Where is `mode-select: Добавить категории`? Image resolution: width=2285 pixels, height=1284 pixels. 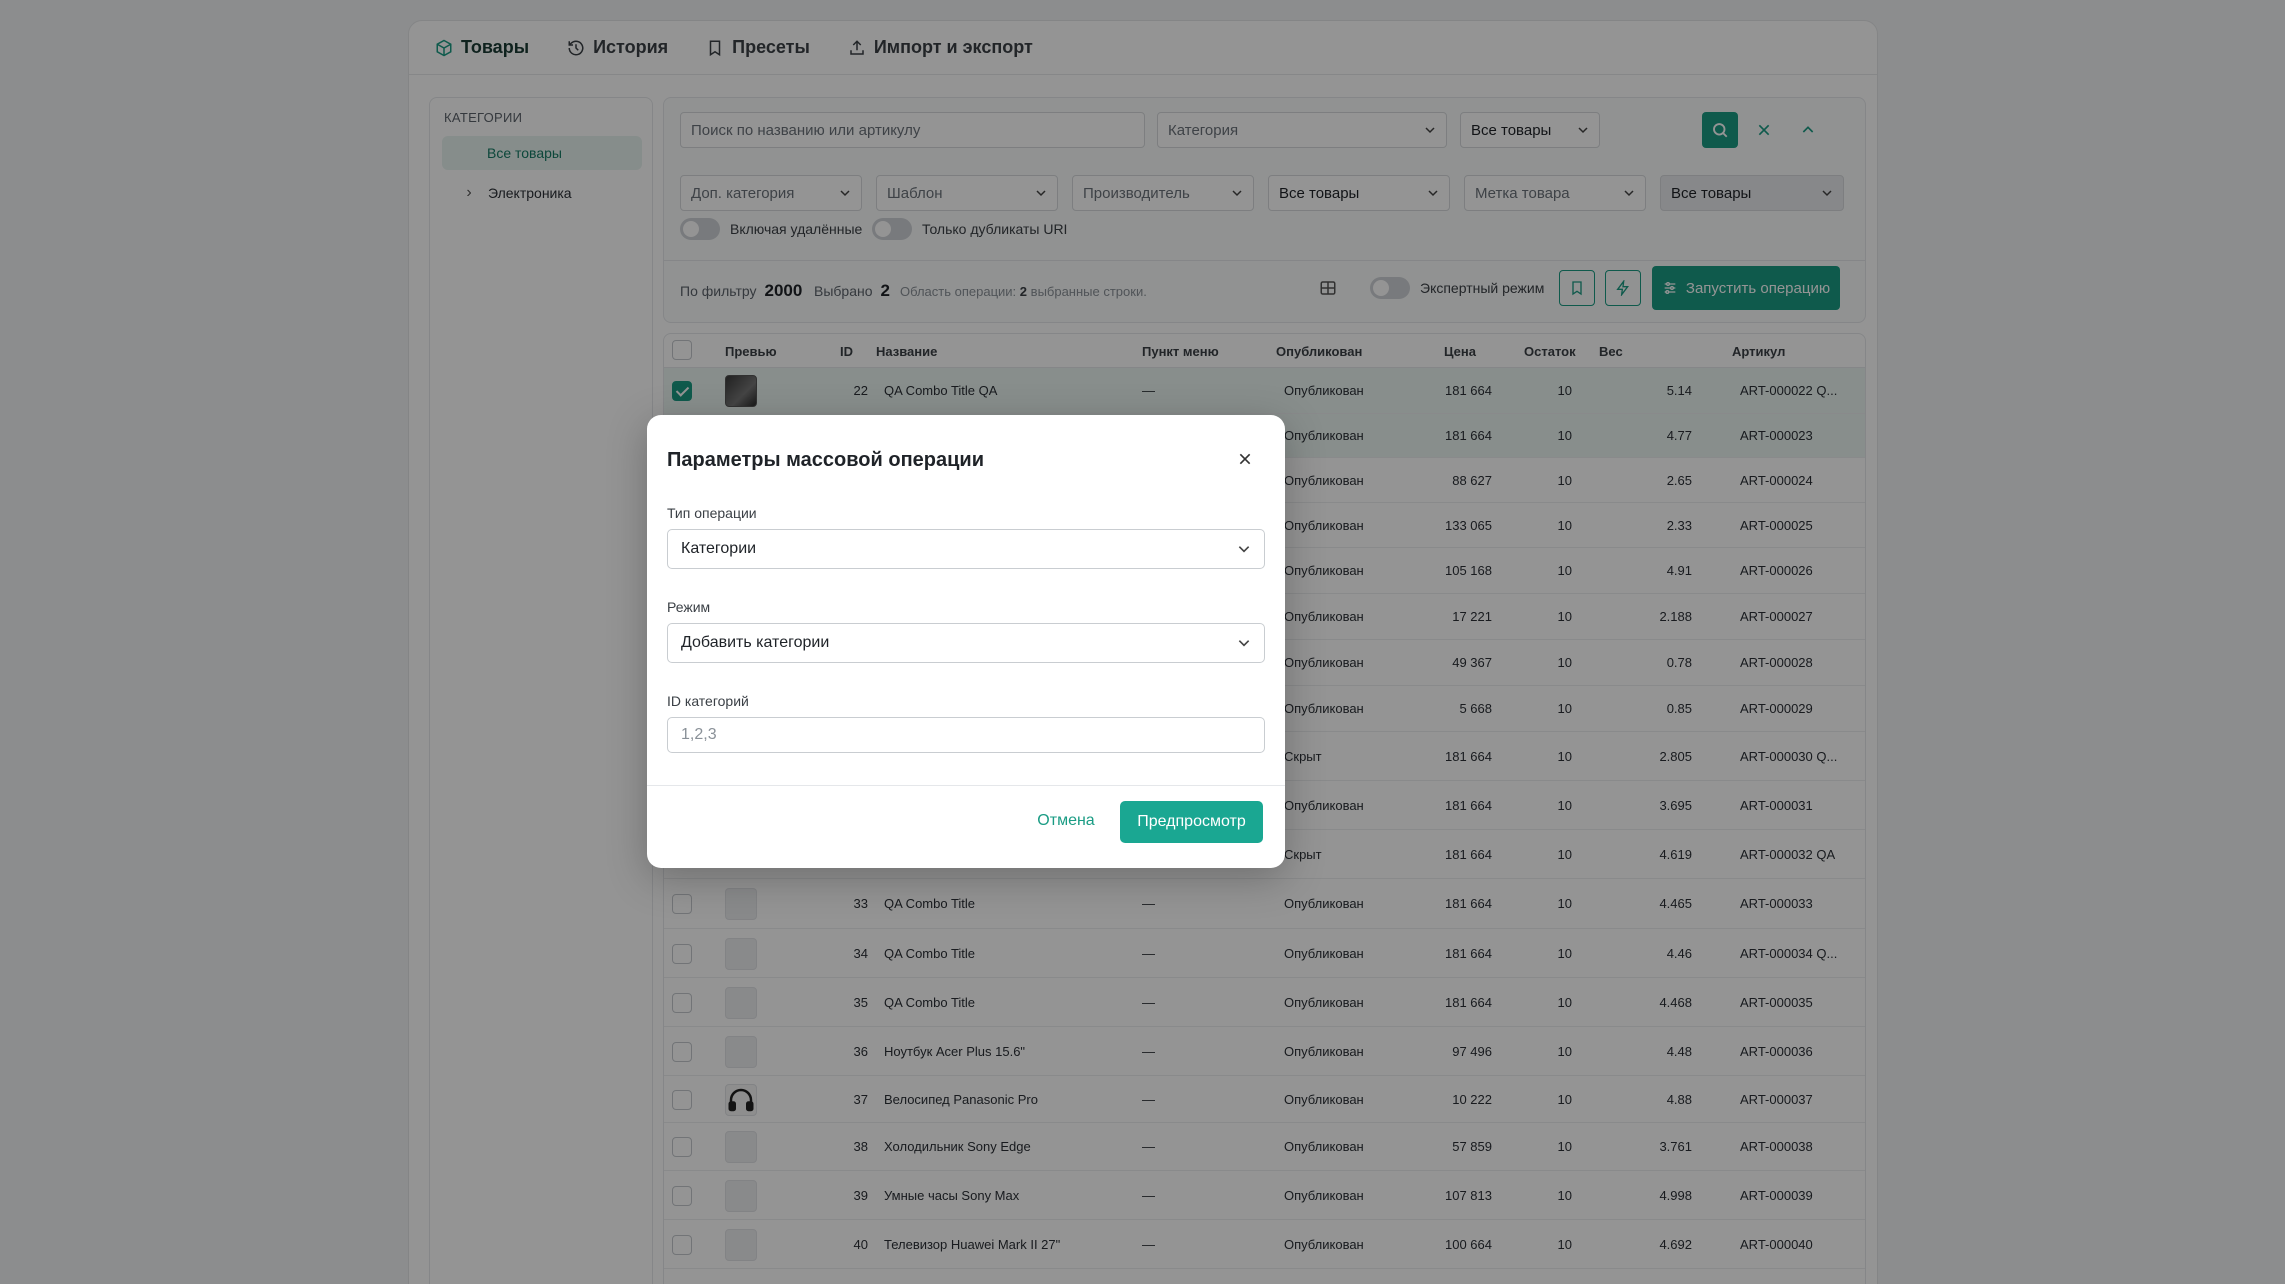
mode-select: Добавить категории is located at coordinates (966, 643).